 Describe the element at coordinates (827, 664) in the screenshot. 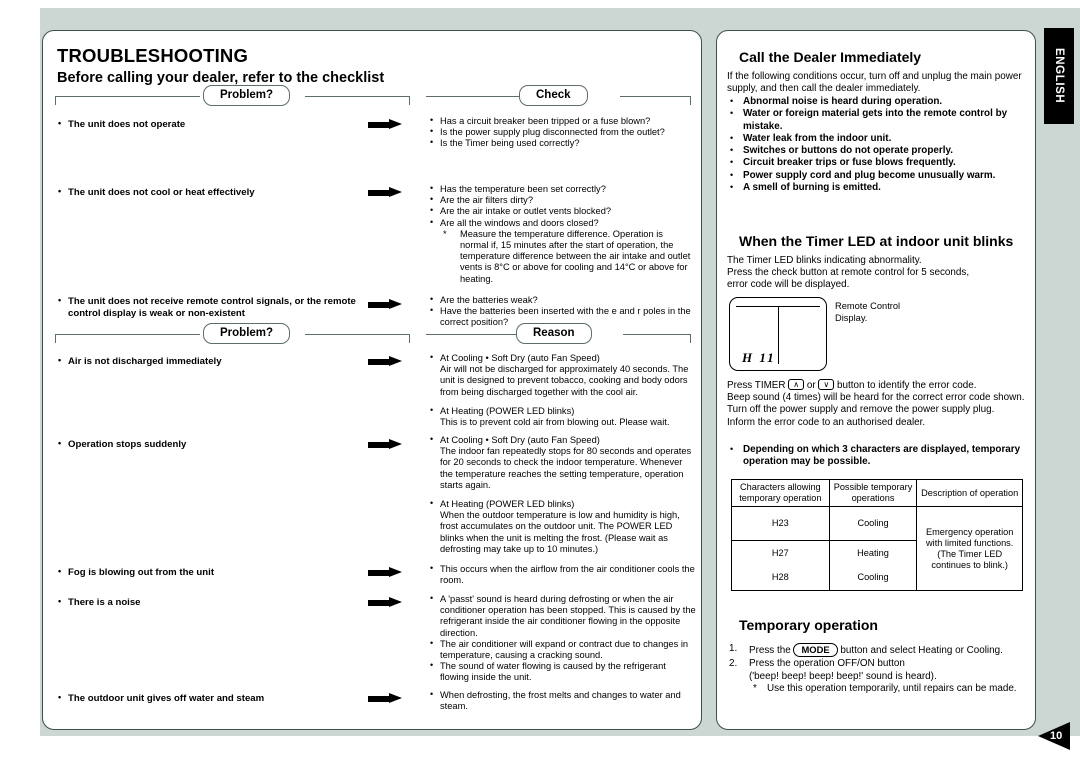

I see `step-text-line1: Press the operation OFF/ON button` at that location.